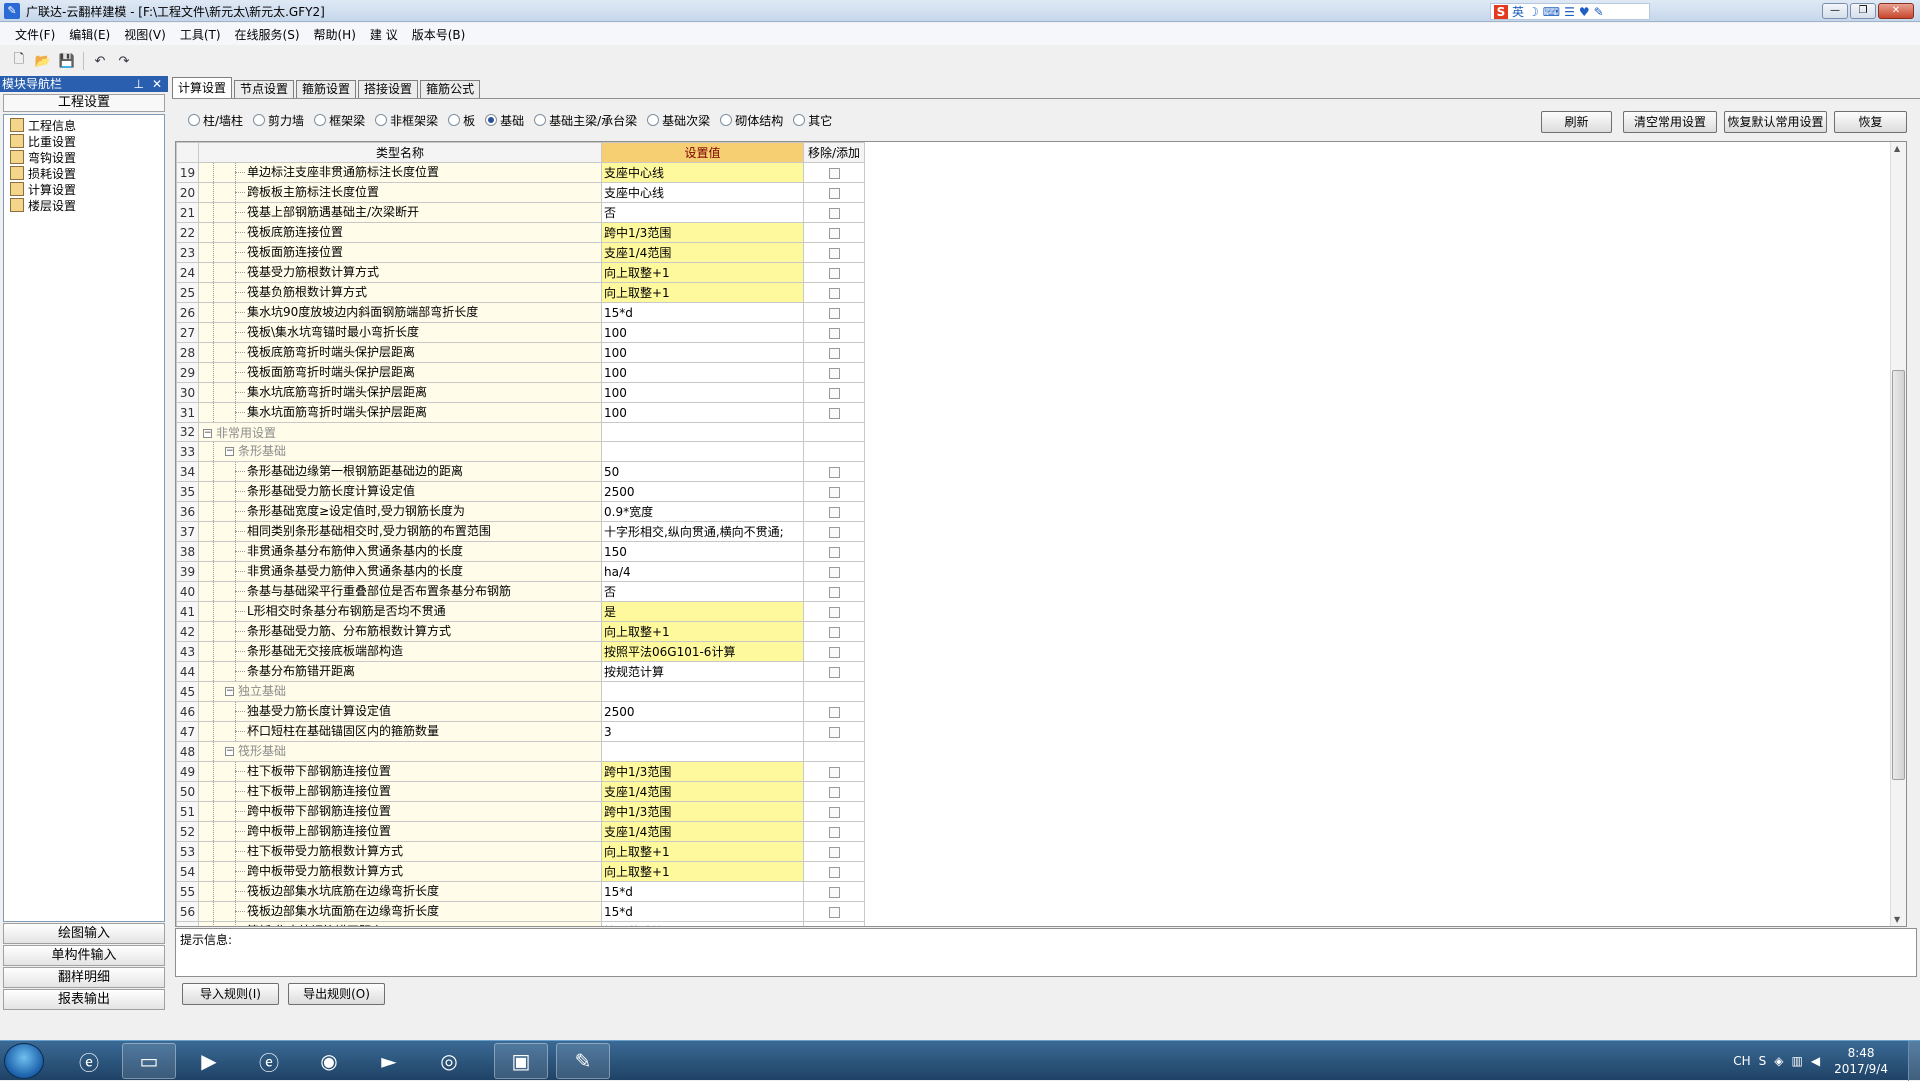 This screenshot has height=1081, width=1920. What do you see at coordinates (84, 141) in the screenshot?
I see `nav-item-density: 比重设置` at bounding box center [84, 141].